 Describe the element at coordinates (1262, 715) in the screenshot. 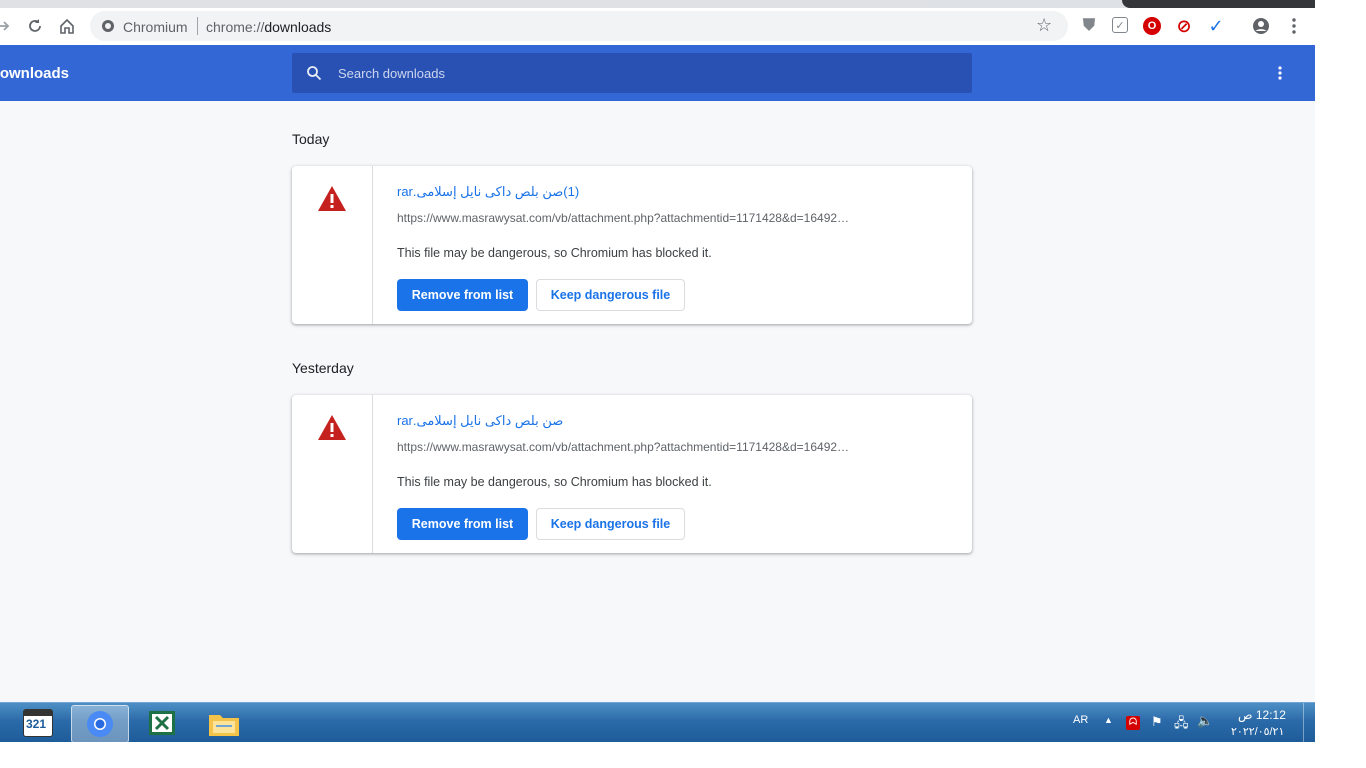

I see `clock-time: 12:12 ص` at that location.